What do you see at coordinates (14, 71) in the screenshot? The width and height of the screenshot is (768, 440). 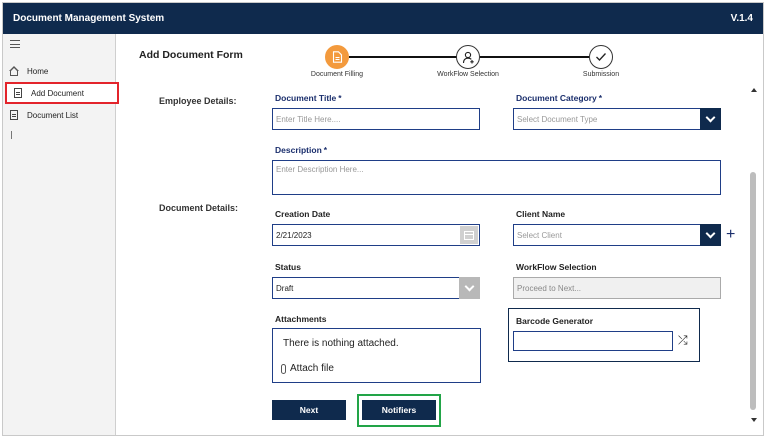 I see `home-icon` at bounding box center [14, 71].